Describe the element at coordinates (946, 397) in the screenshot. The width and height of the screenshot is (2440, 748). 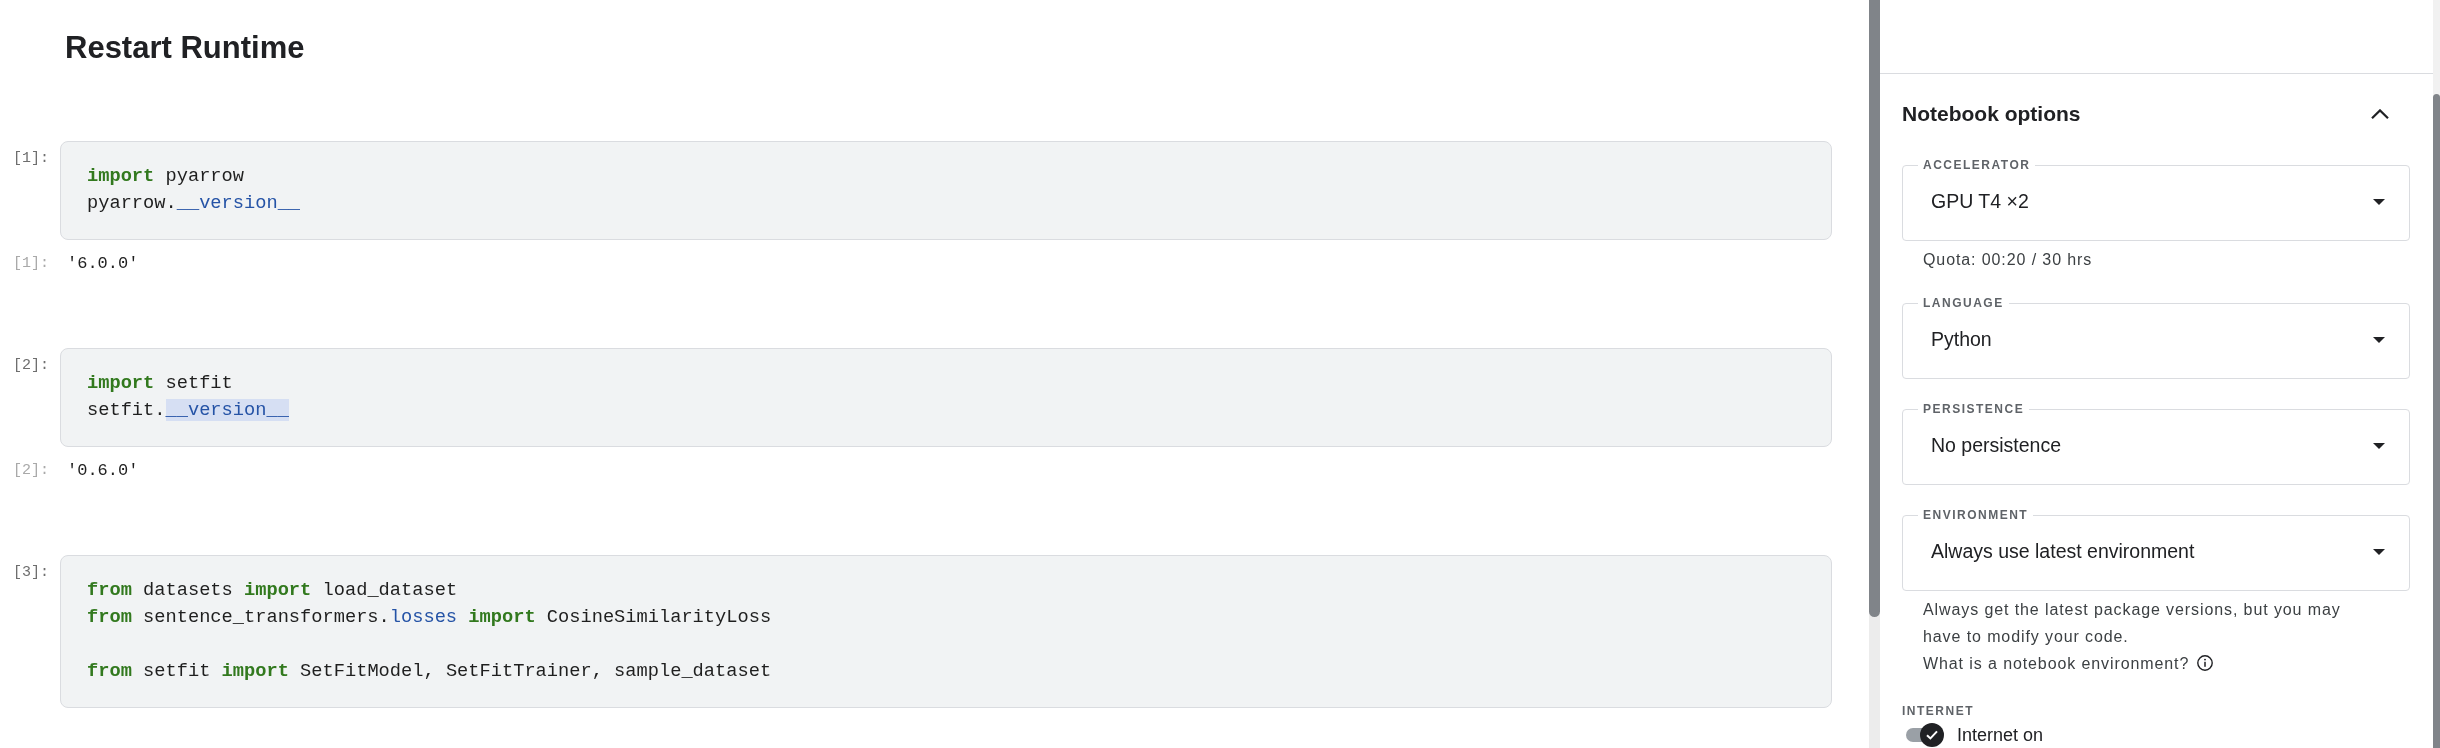
I see `code-cell: import setfit setfit.__version__` at that location.